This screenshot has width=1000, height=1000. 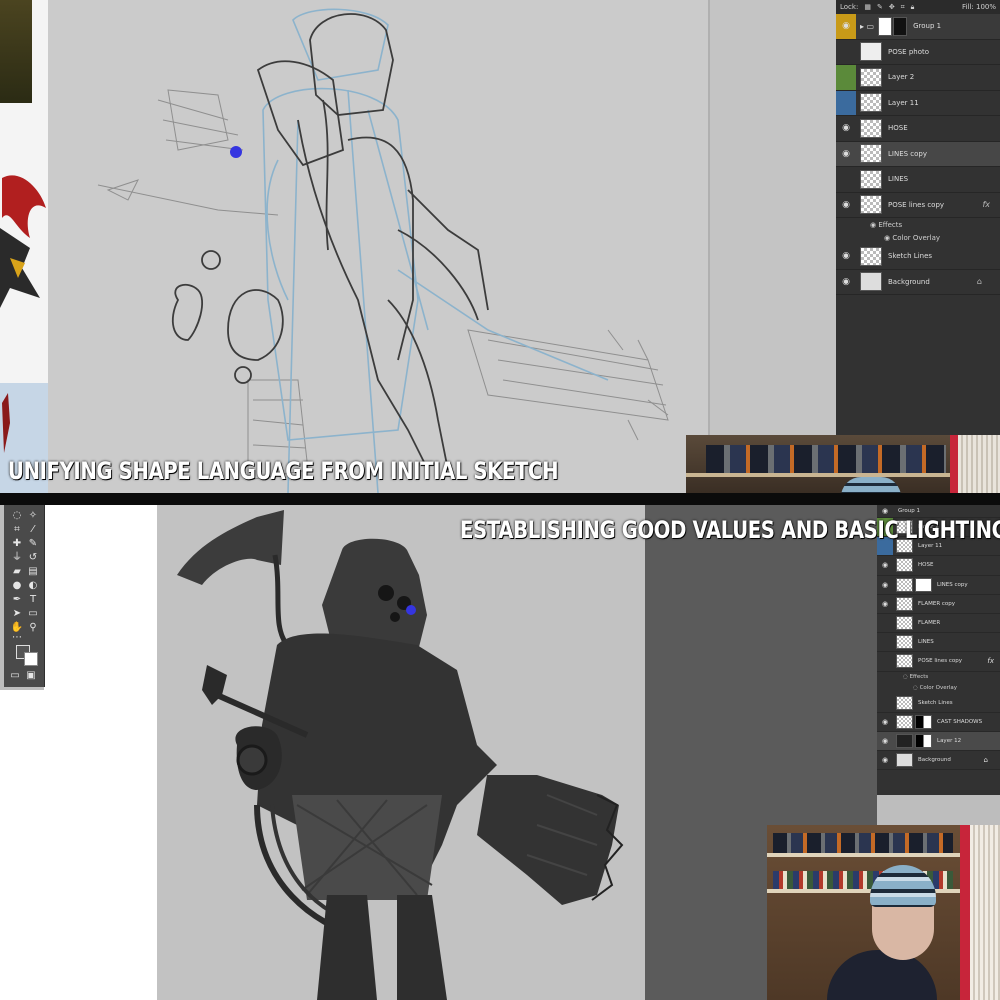 What do you see at coordinates (33, 558) in the screenshot?
I see `history-brush-icon: ↺` at bounding box center [33, 558].